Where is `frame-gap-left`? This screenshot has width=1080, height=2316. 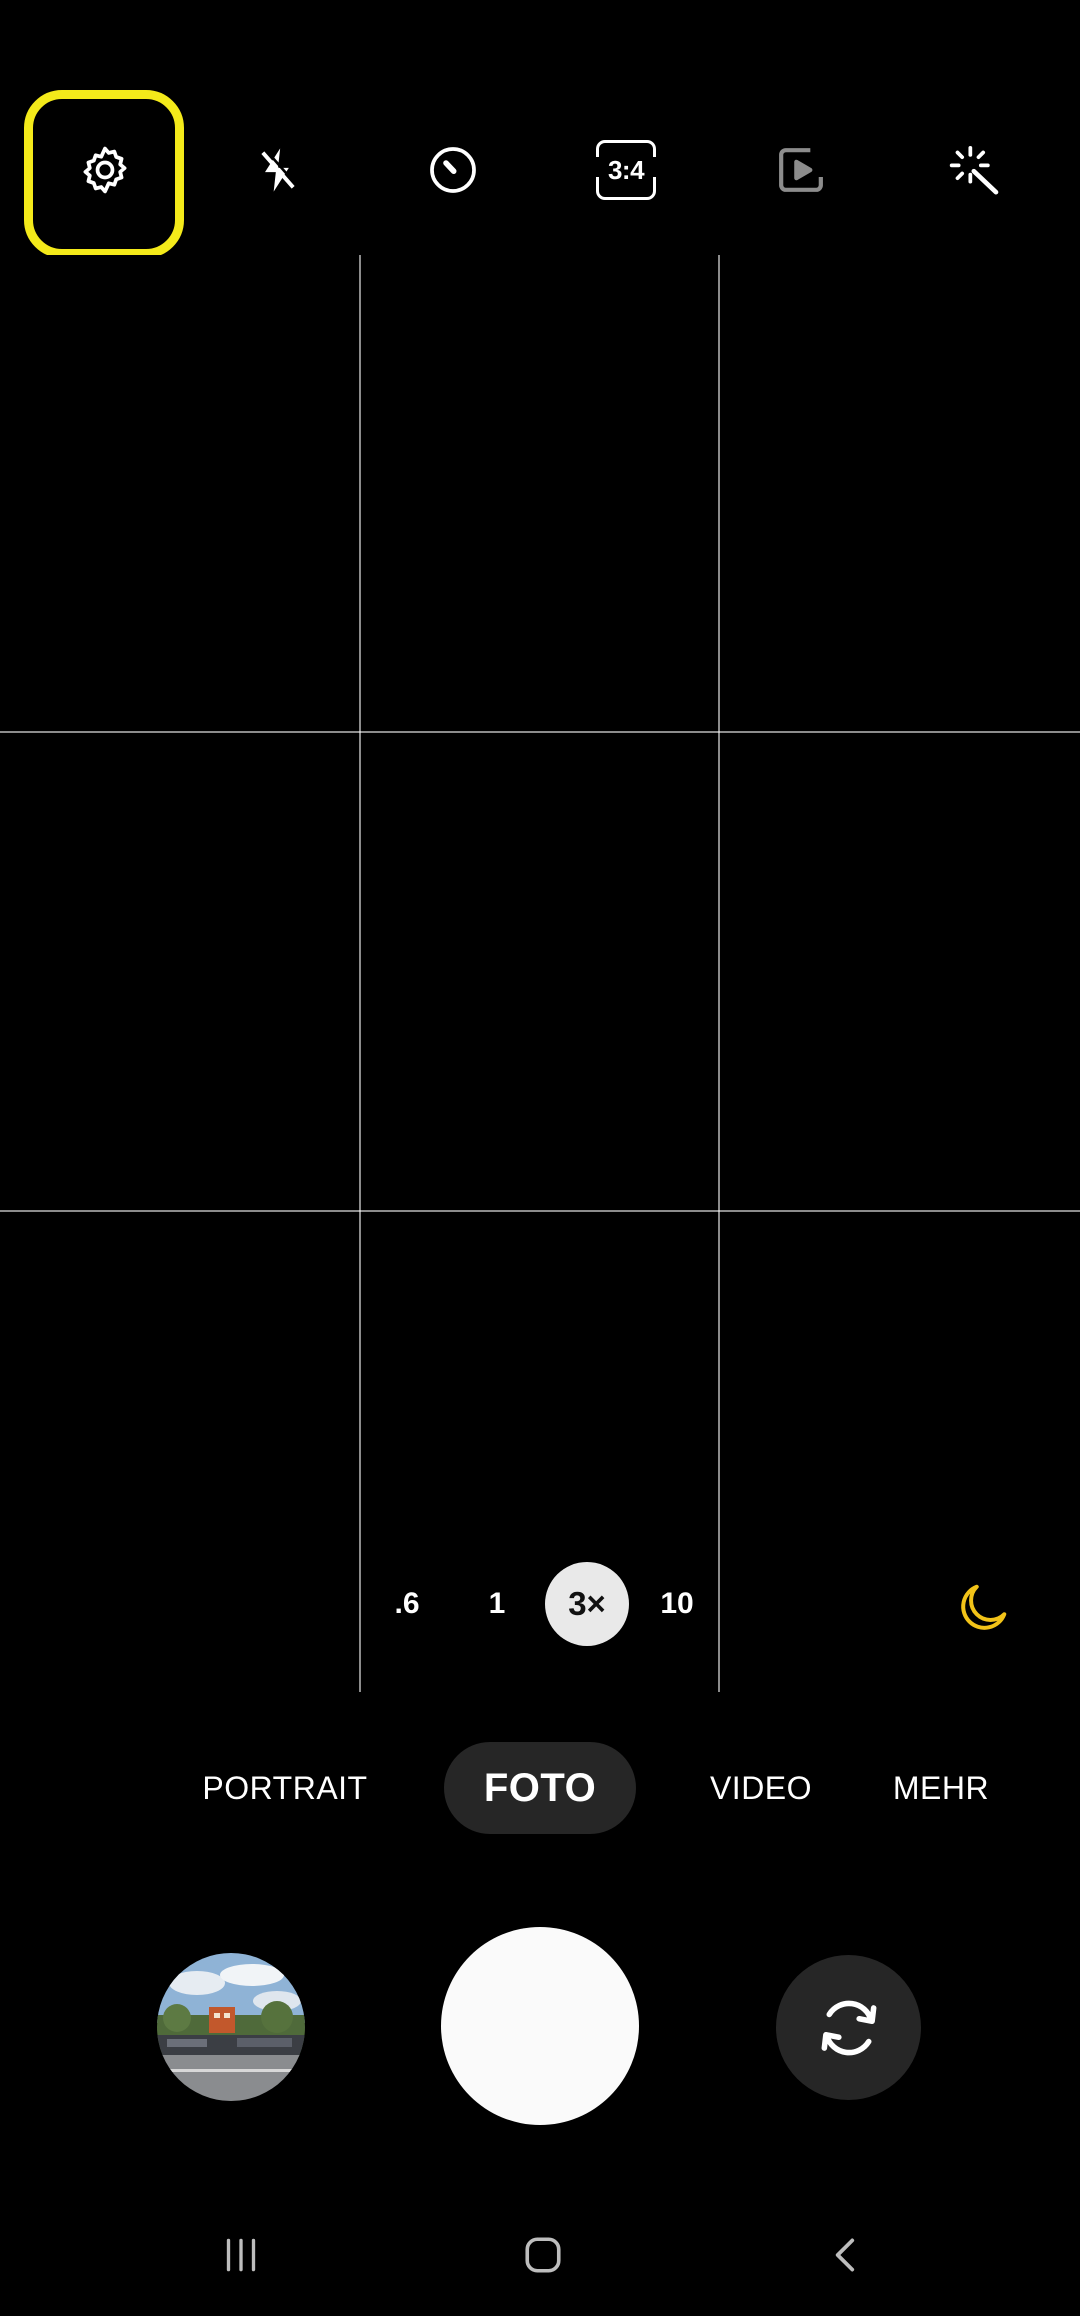
frame-gap-left is located at coordinates (598, 167).